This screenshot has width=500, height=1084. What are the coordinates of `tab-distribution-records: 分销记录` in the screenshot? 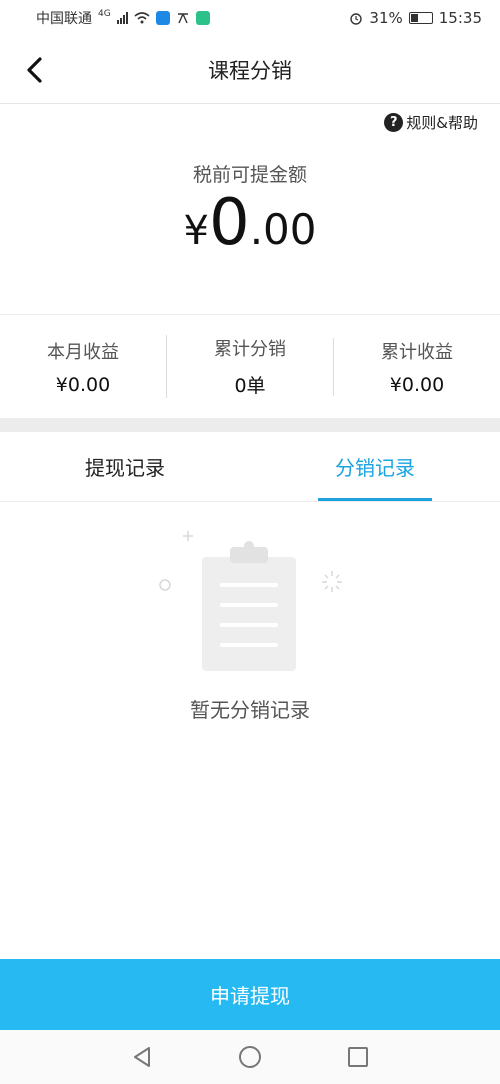 It's located at (375, 466).